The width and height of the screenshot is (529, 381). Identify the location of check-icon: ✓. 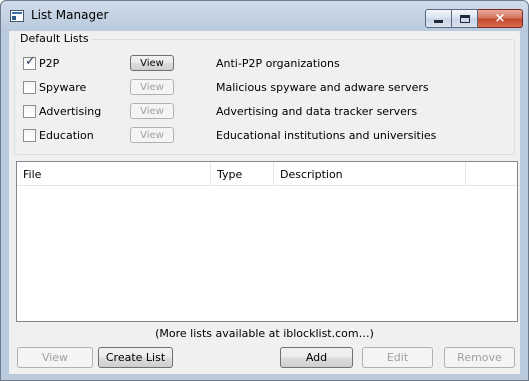
(30, 61).